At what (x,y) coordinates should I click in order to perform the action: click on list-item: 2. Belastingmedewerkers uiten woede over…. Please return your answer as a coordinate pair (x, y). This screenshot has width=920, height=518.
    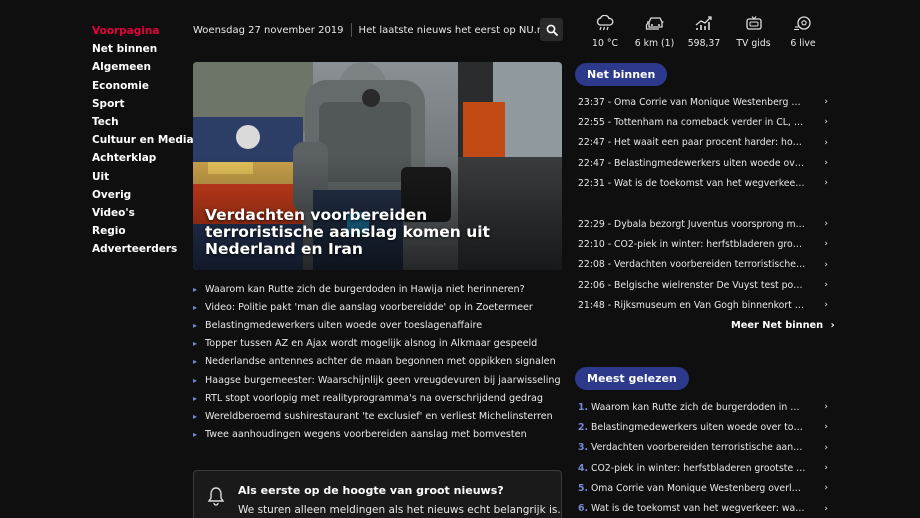
    Looking at the image, I should click on (703, 427).